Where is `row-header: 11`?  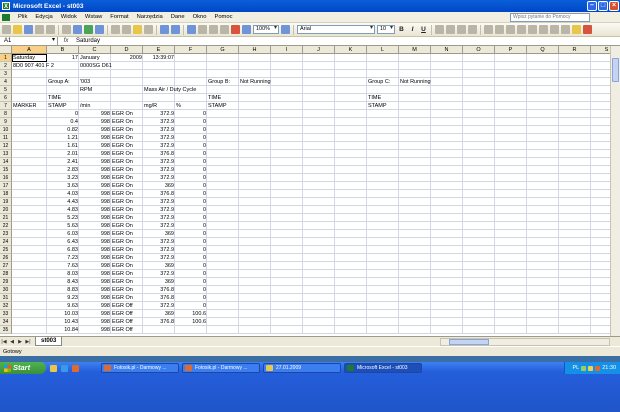
row-header: 11 is located at coordinates (6, 138).